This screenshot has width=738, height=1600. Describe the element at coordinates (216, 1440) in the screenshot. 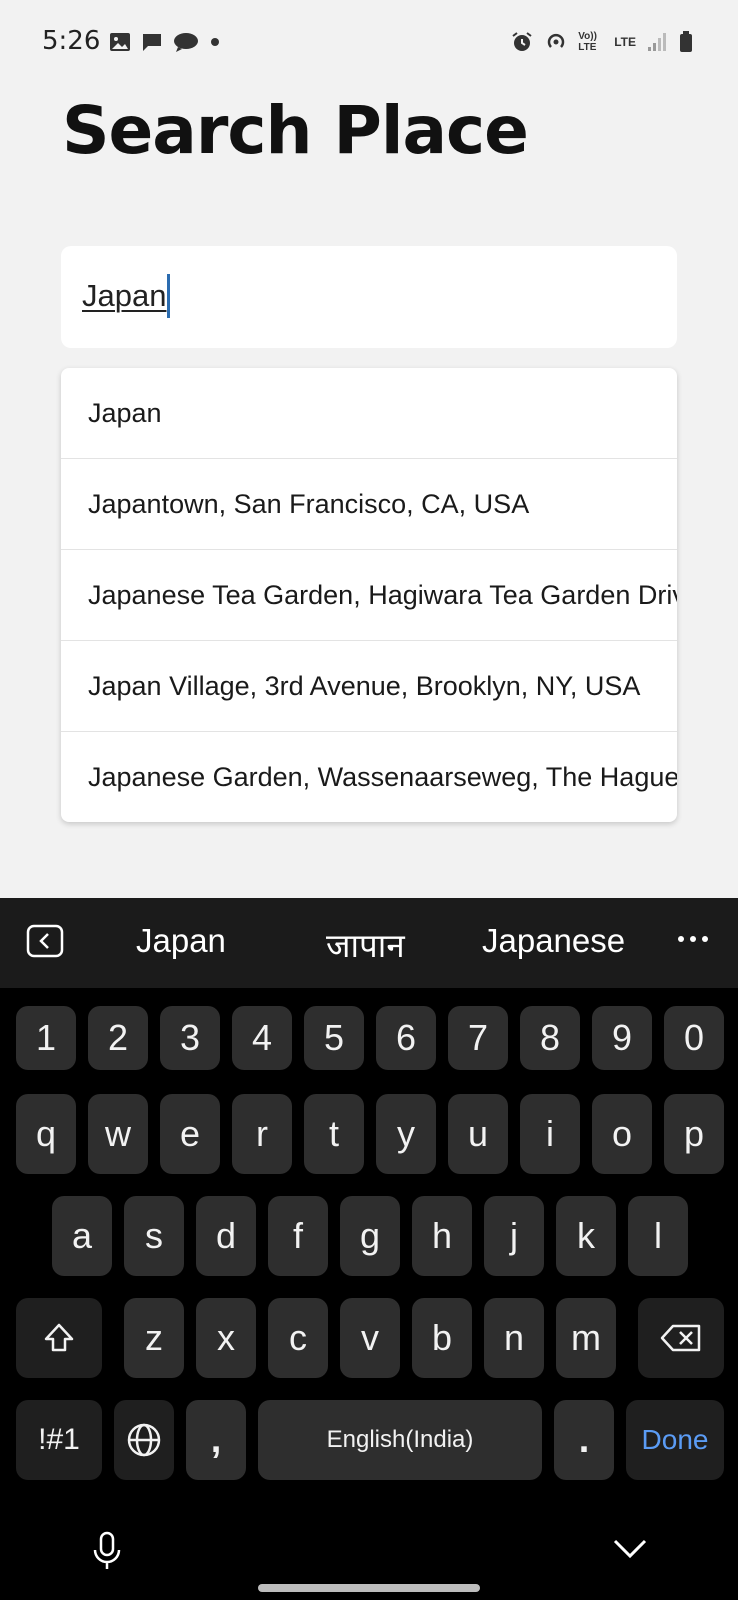

I see `comma-key: ,` at that location.